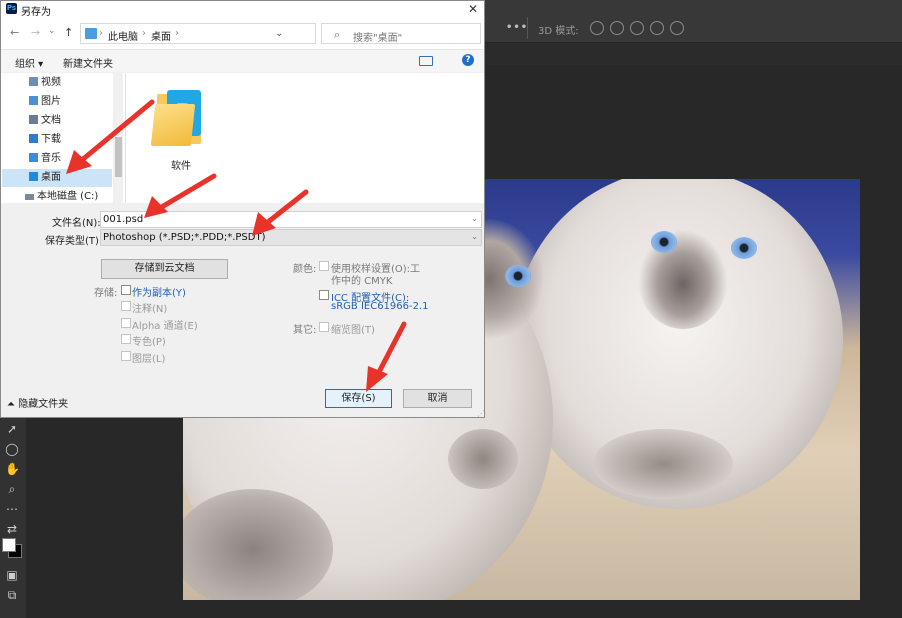  Describe the element at coordinates (305, 269) in the screenshot. I see `color-options-label: 颜色:` at that location.